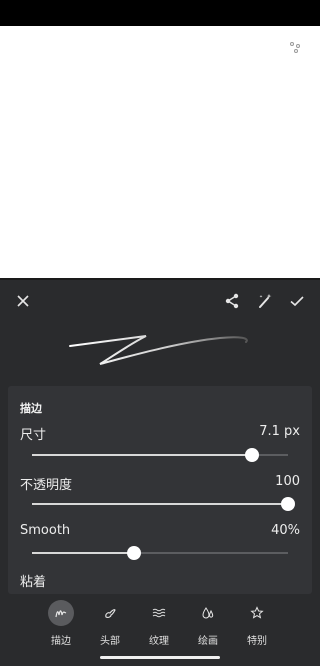  I want to click on size-slider, so click(160, 455).